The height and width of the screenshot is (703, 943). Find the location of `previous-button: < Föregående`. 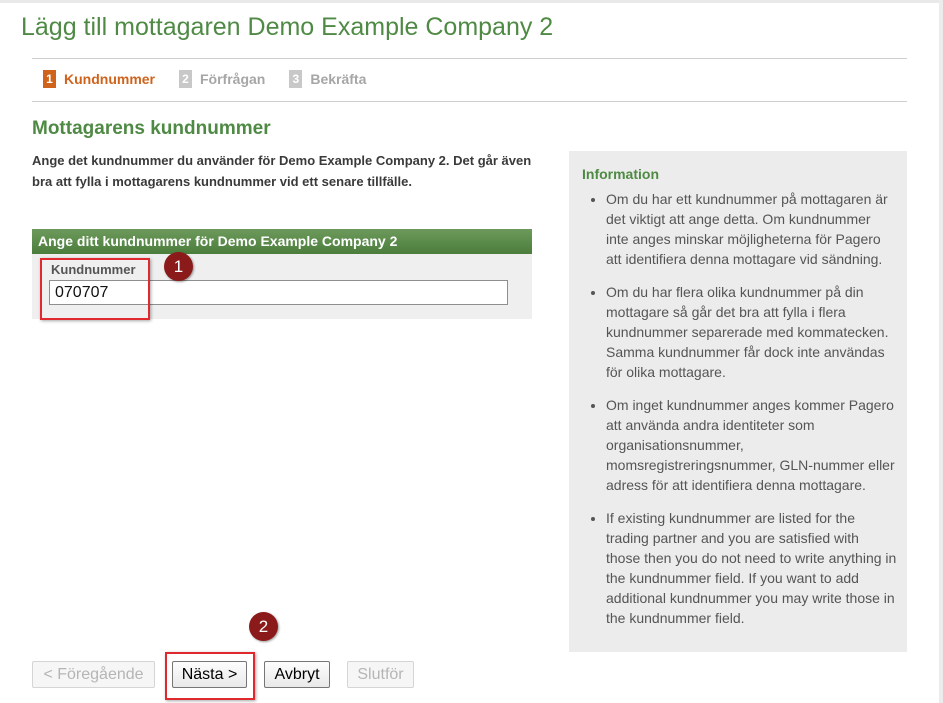

previous-button: < Föregående is located at coordinates (93, 674).